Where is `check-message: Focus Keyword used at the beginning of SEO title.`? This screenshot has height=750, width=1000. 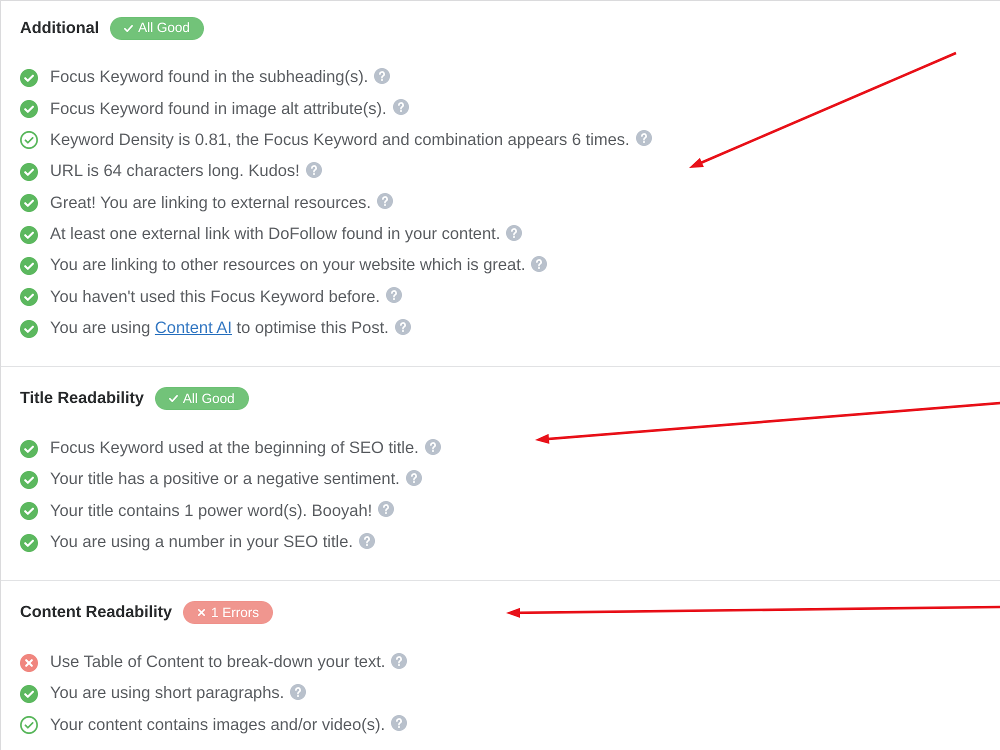
check-message: Focus Keyword used at the beginning of SEO title. is located at coordinates (234, 448).